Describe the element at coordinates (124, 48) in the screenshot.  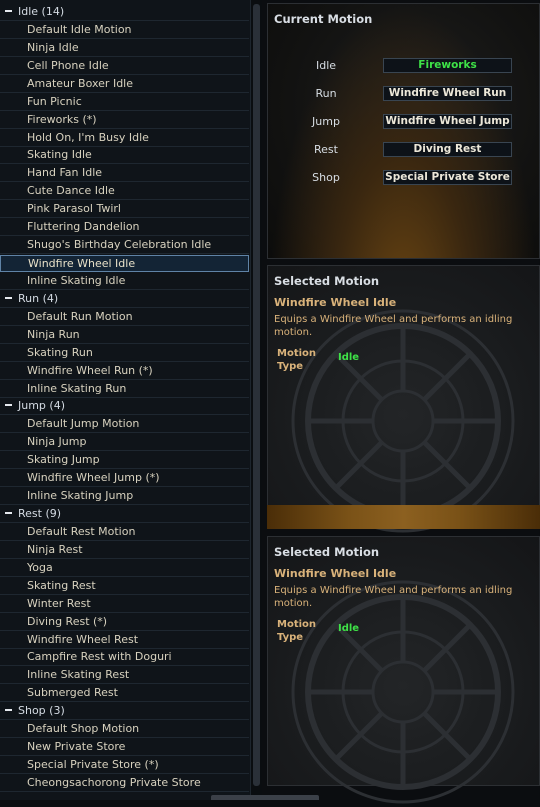
I see `motion-list-item: Ninja Idle` at that location.